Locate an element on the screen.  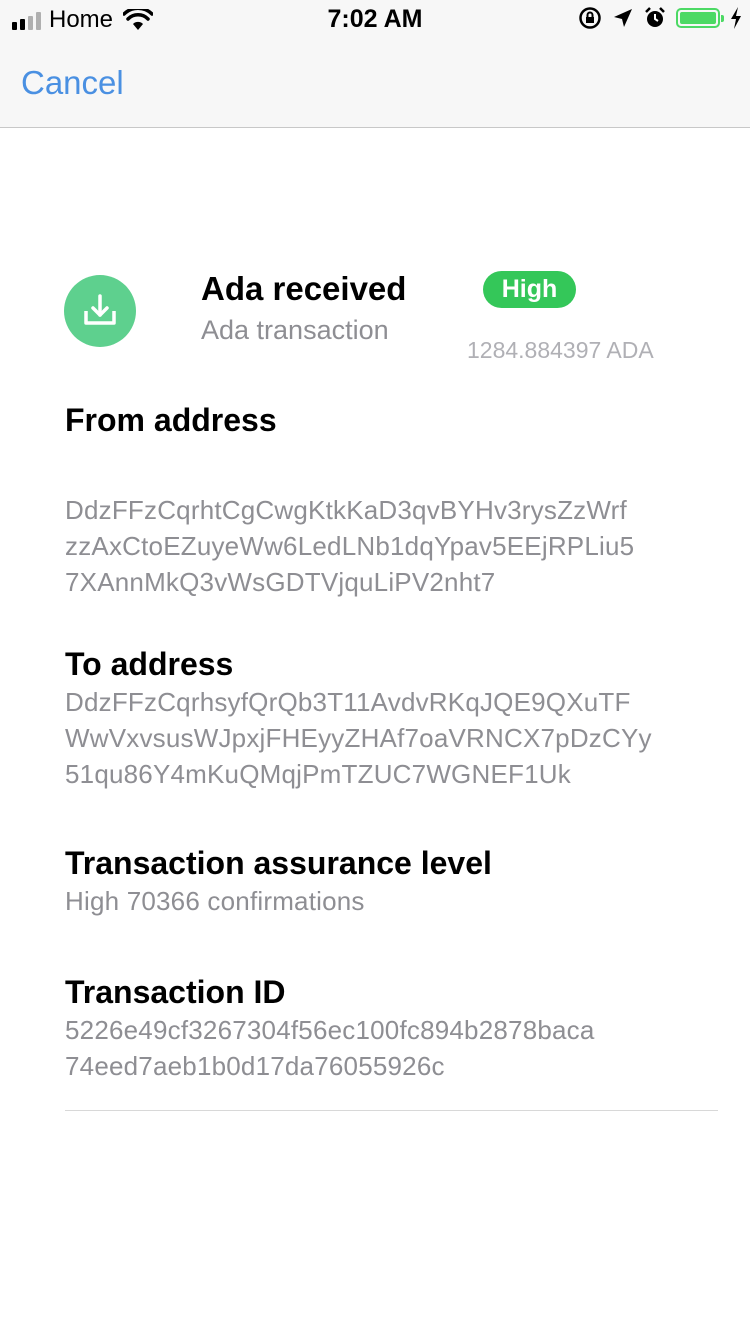
to-address-line: 51qu86Y4mKuQMqjPmTZUC7WGNEF1Uk is located at coordinates (318, 774).